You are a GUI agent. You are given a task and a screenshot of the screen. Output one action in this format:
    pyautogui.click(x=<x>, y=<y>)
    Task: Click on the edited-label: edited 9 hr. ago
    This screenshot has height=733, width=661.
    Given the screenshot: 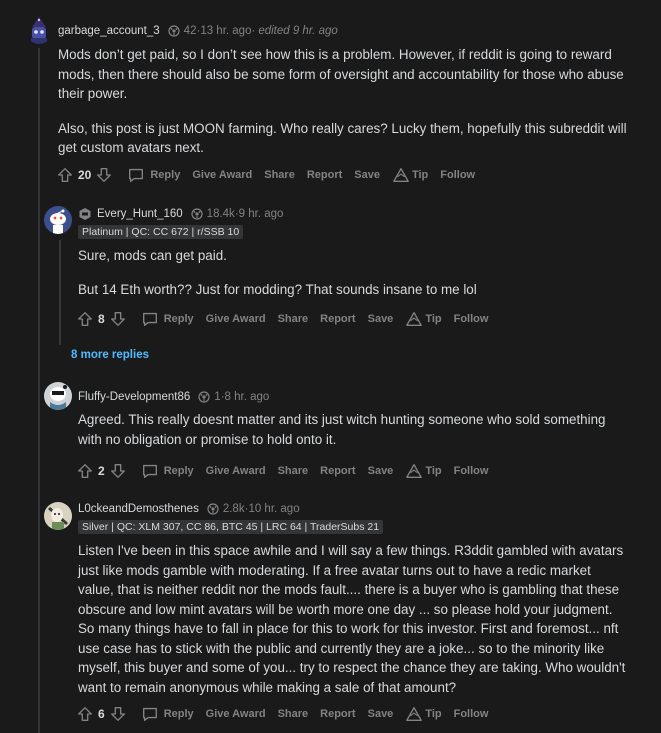 What is the action you would take?
    pyautogui.click(x=298, y=31)
    